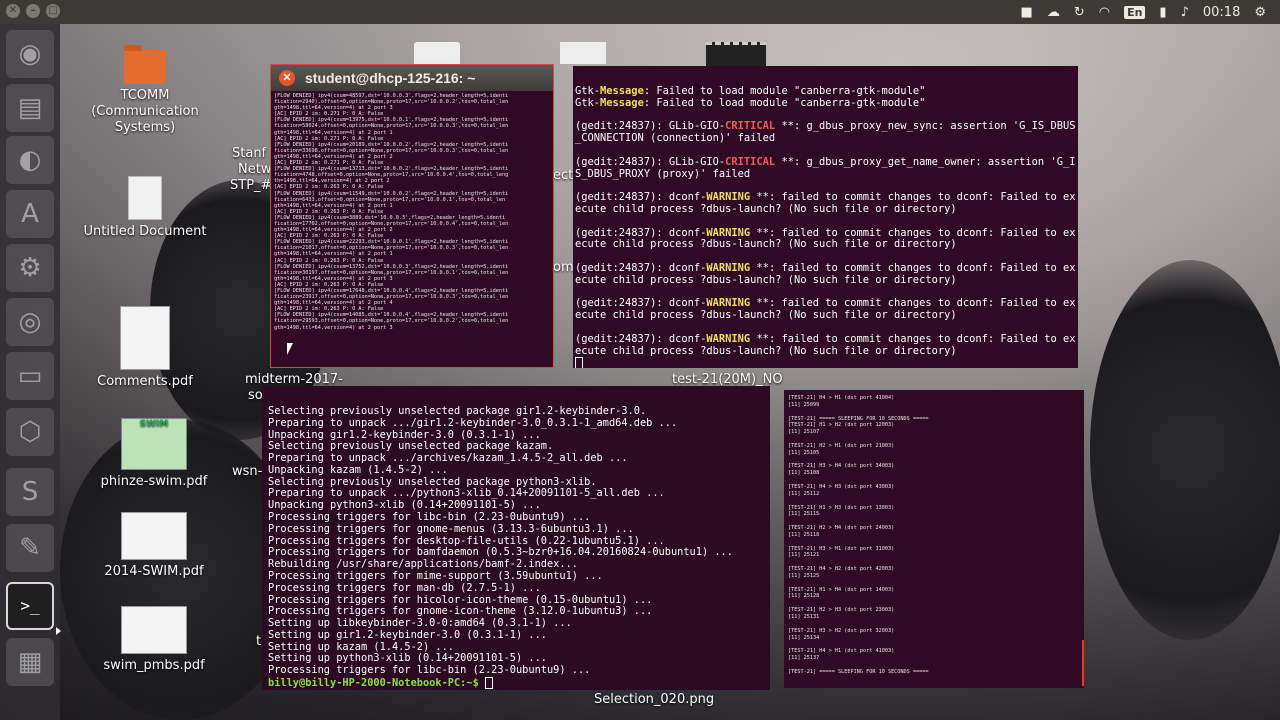 The width and height of the screenshot is (1280, 720). I want to click on close-window-button: ✕, so click(13, 11).